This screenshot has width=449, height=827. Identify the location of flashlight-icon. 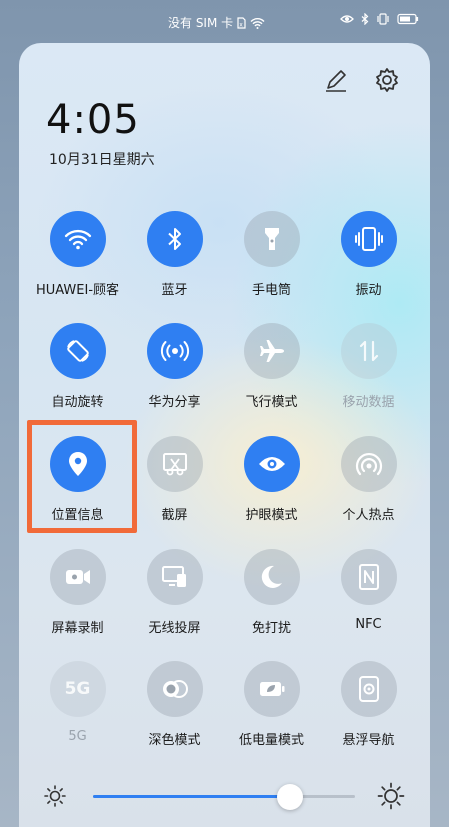
(271, 239).